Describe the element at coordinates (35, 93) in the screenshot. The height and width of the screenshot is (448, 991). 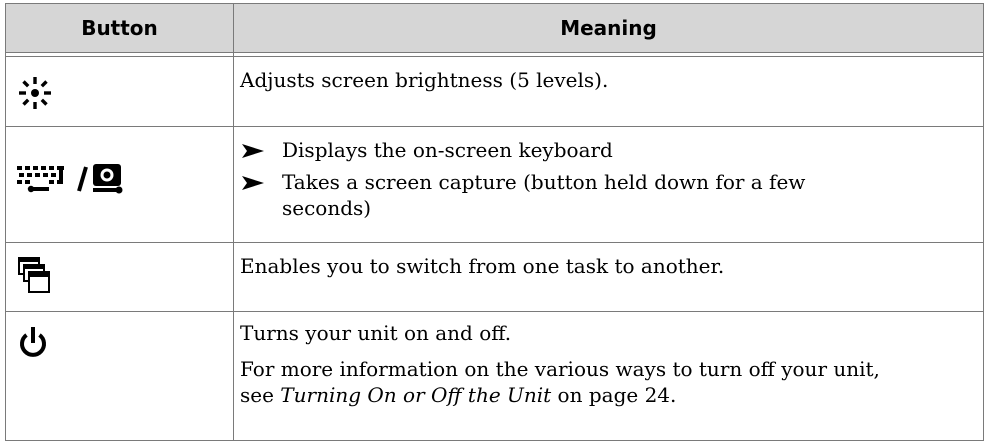
I see `brightness-icon` at that location.